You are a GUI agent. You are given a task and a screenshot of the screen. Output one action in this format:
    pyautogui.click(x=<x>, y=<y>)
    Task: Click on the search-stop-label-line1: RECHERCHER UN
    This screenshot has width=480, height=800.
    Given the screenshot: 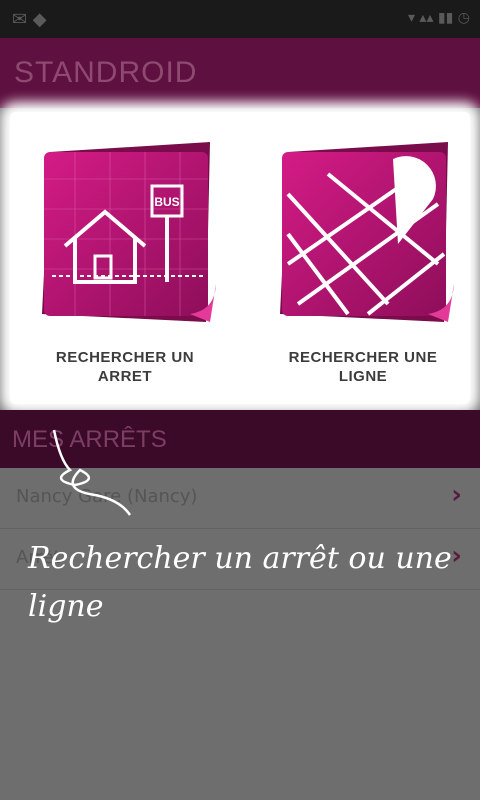 What is the action you would take?
    pyautogui.click(x=125, y=357)
    